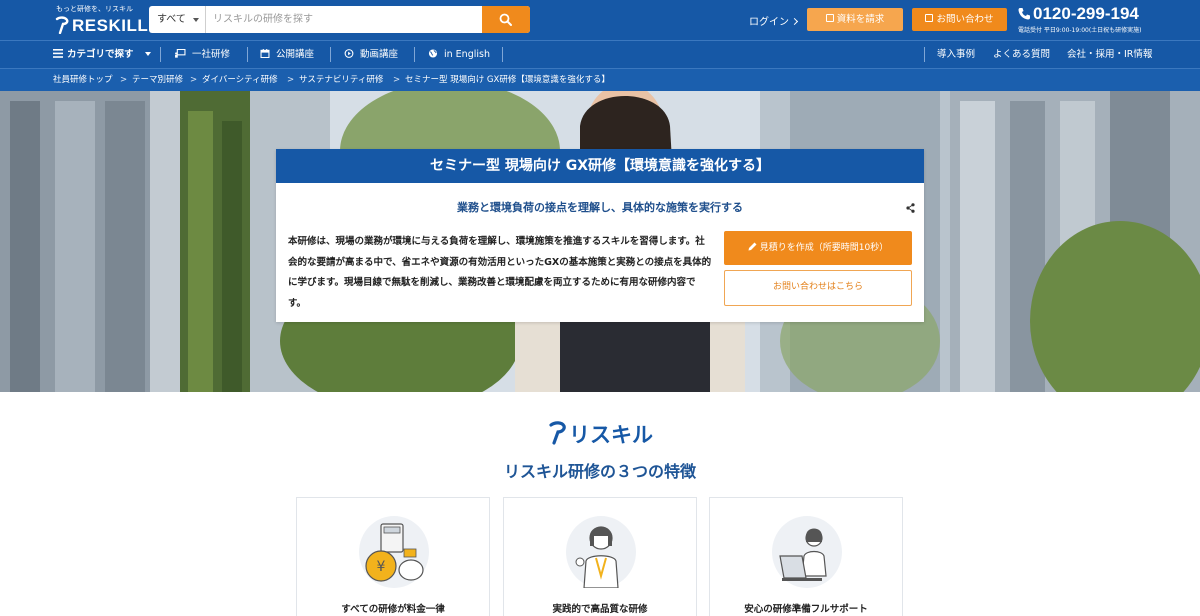  I want to click on calculator-coin-pig-icon: ¥, so click(394, 552).